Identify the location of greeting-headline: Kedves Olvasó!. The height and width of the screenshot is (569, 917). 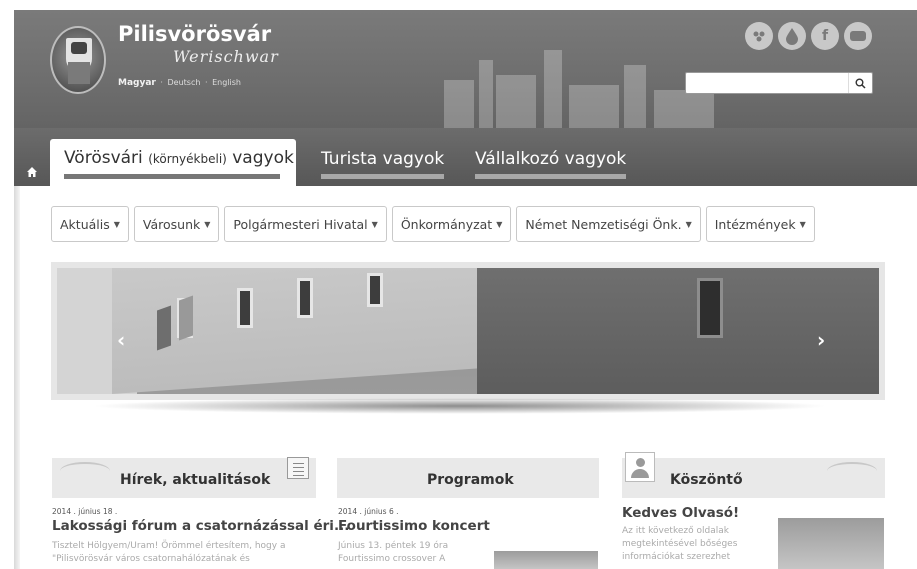
(680, 513).